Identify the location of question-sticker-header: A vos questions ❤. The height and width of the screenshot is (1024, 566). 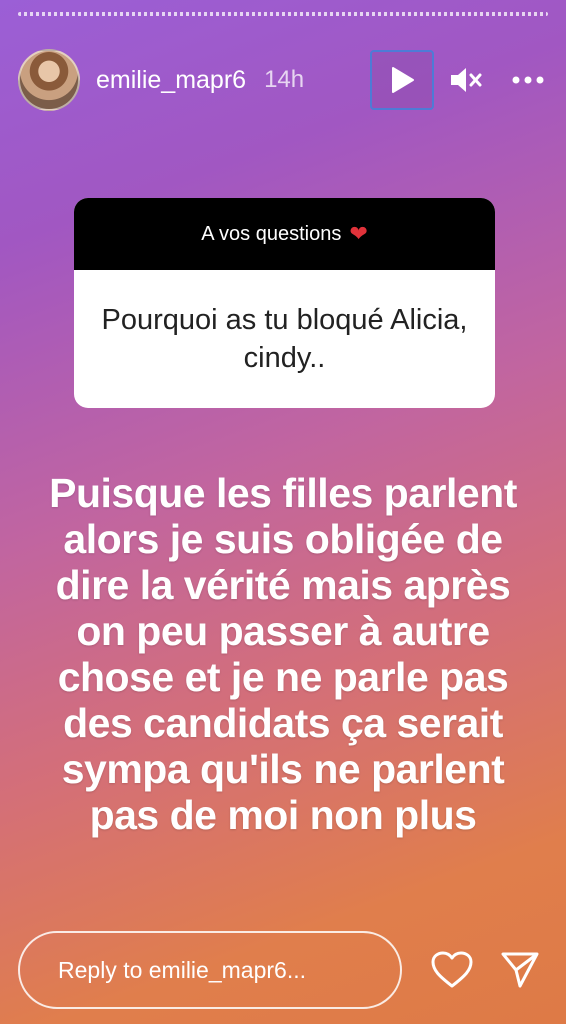
(284, 234).